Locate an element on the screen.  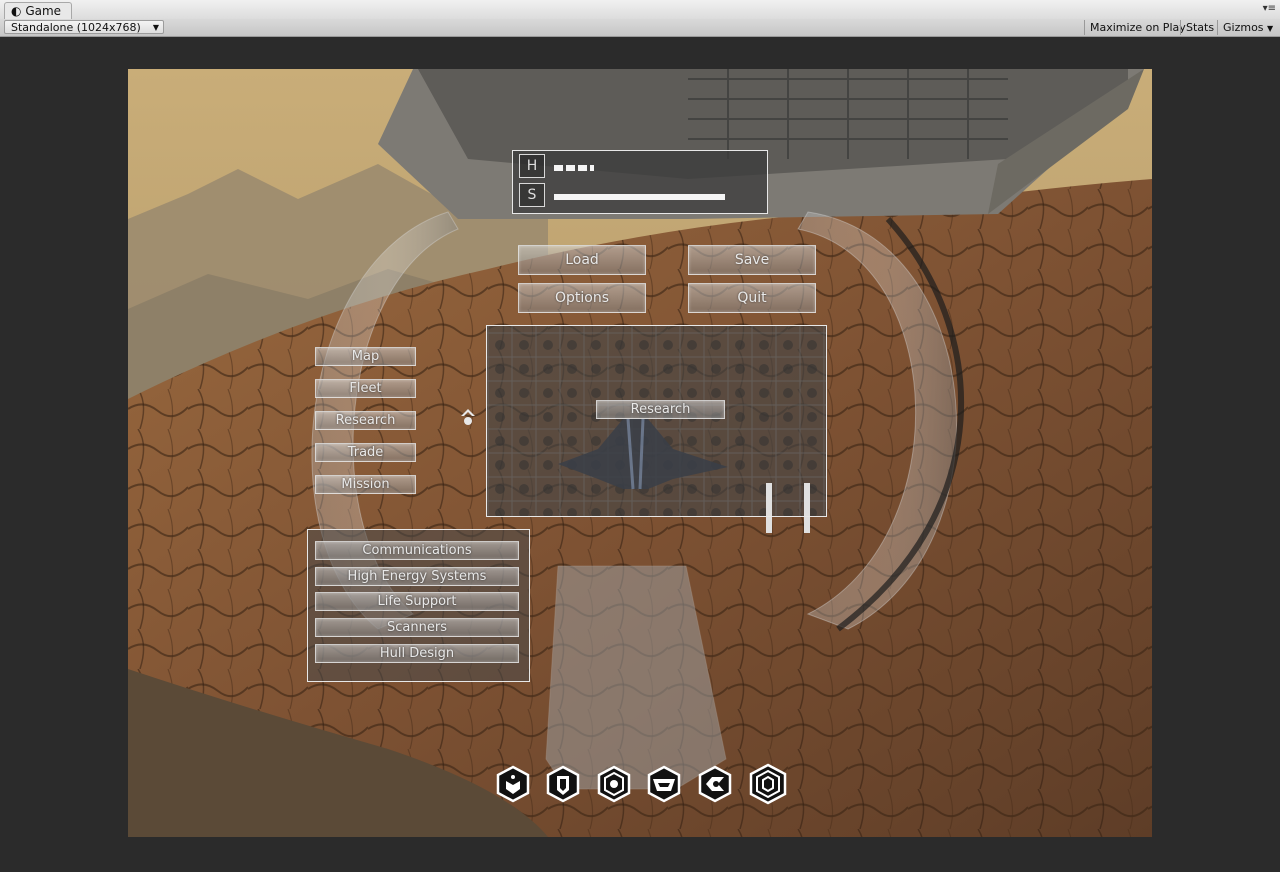
trade-button: Trade is located at coordinates (365, 452).